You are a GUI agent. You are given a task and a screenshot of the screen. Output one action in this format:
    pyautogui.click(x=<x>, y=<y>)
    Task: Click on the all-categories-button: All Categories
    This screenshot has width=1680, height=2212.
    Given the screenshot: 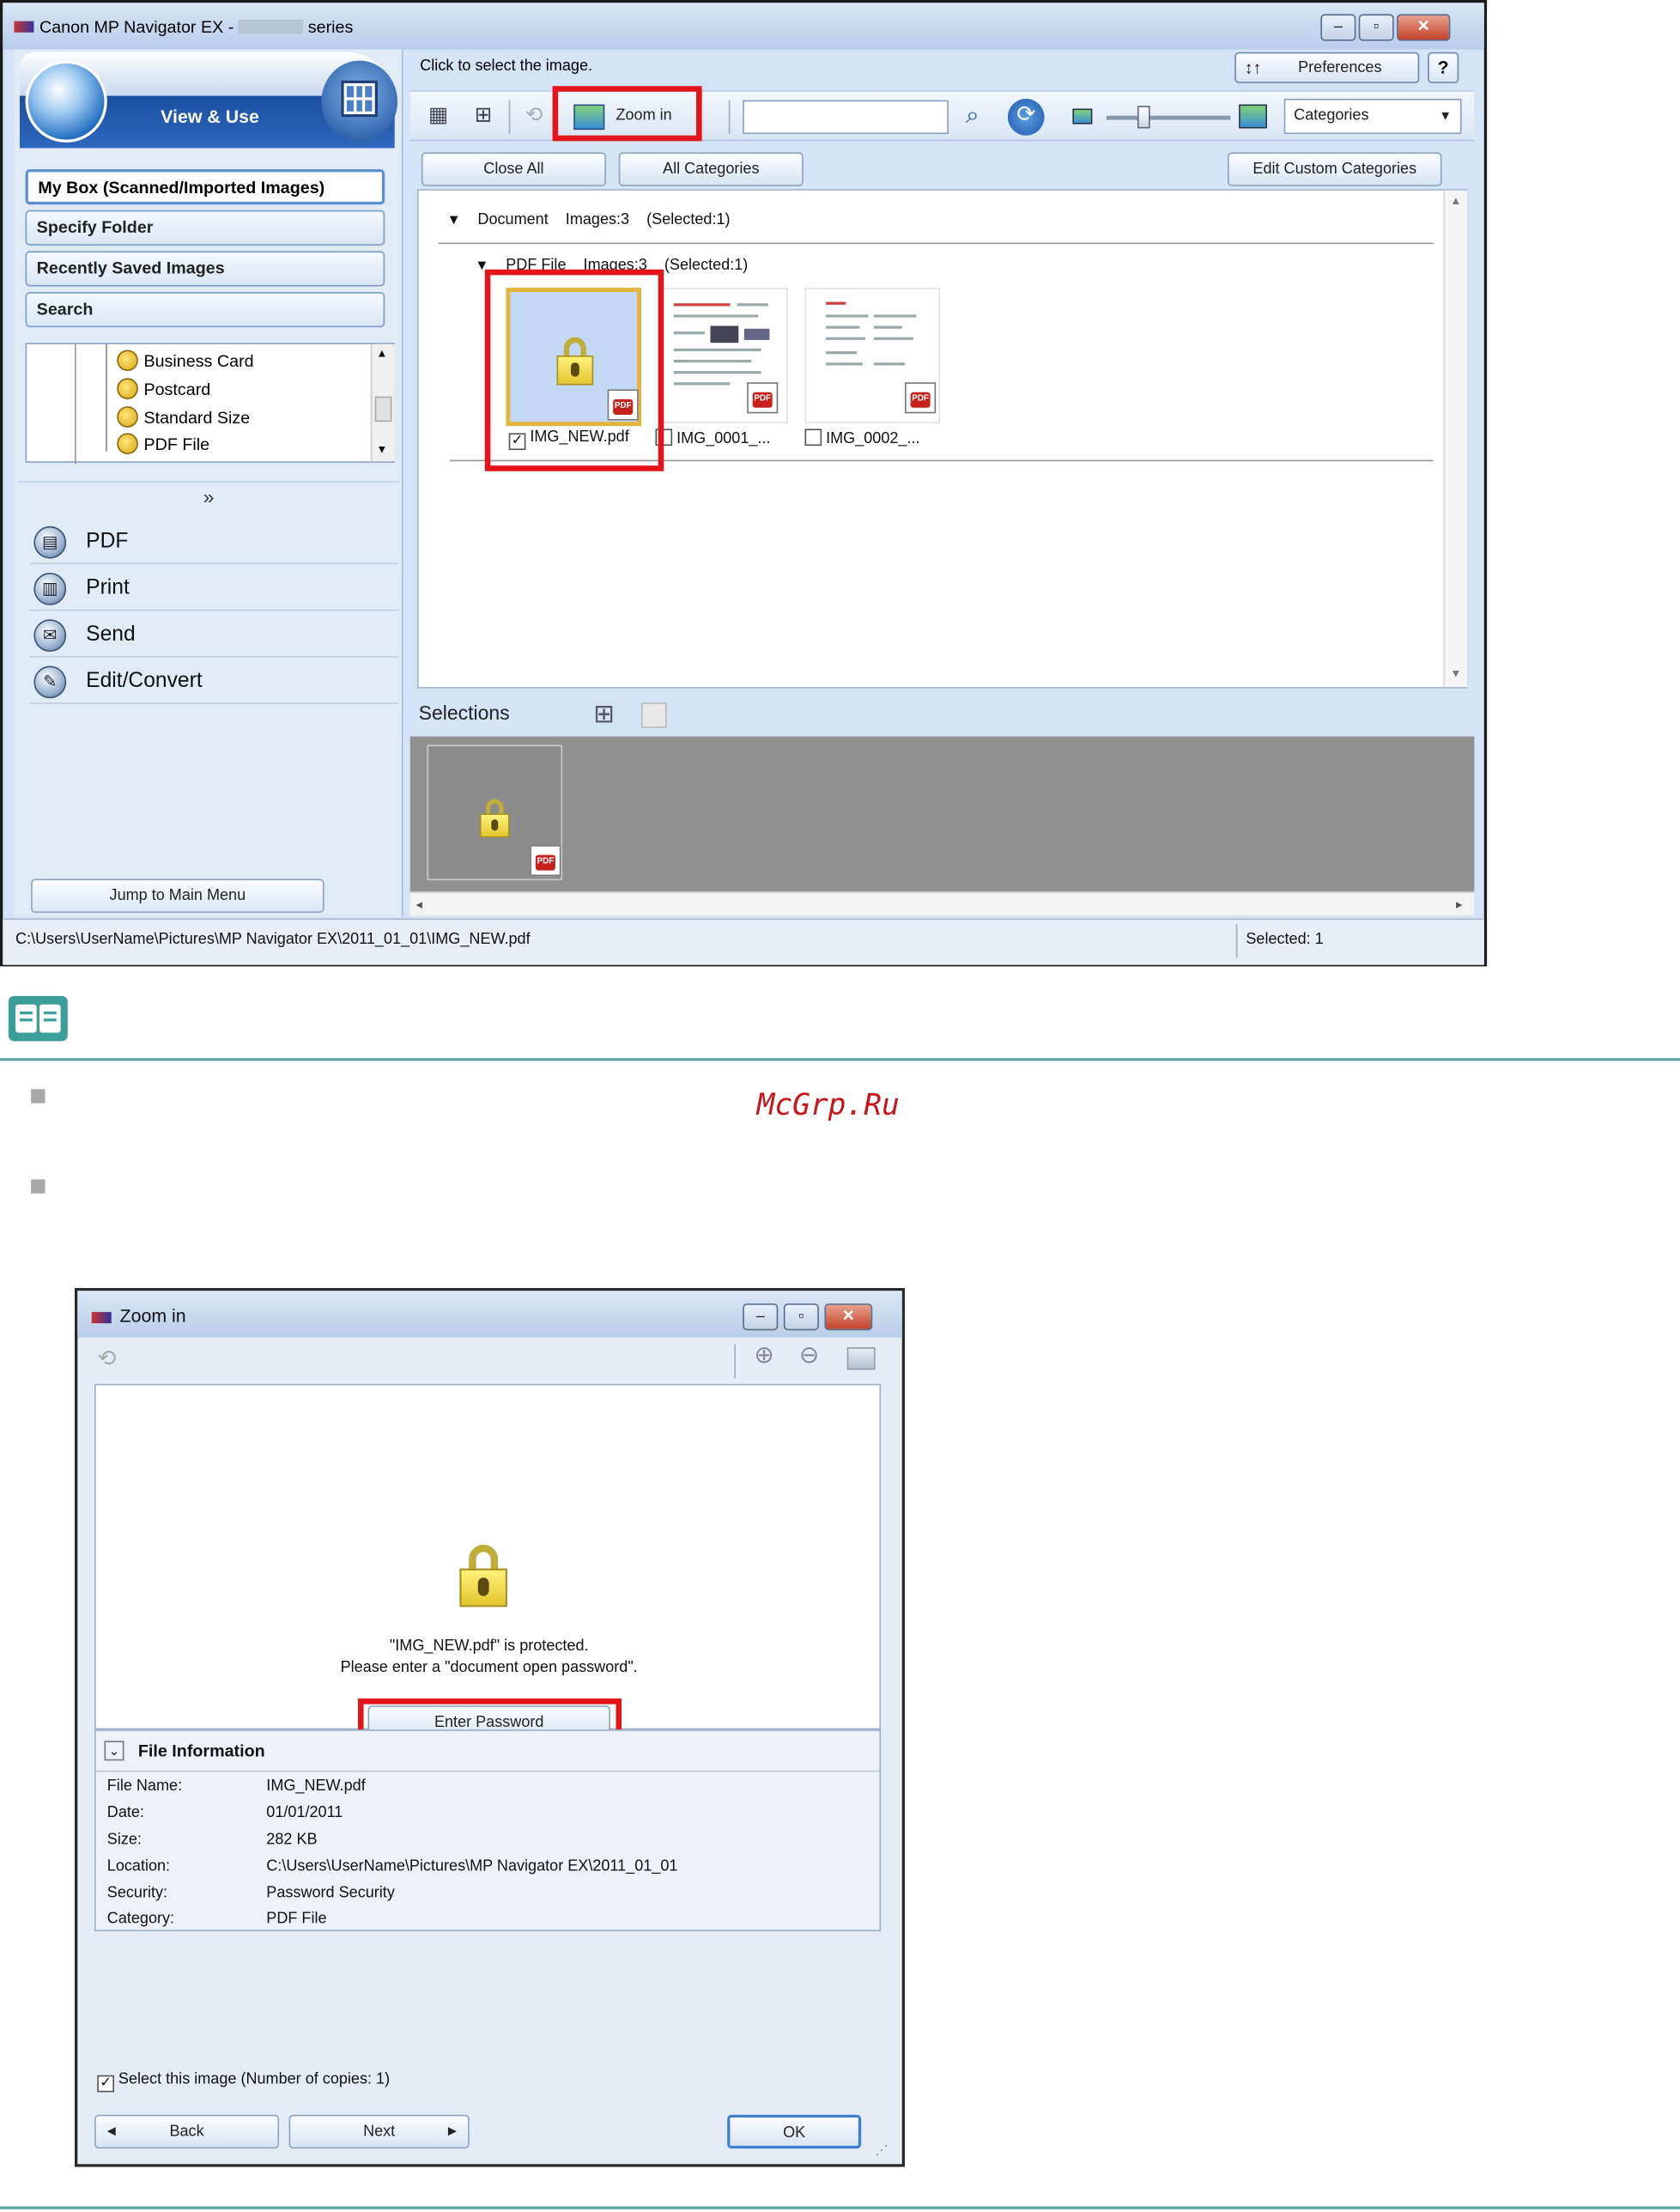 What is the action you would take?
    pyautogui.click(x=711, y=169)
    